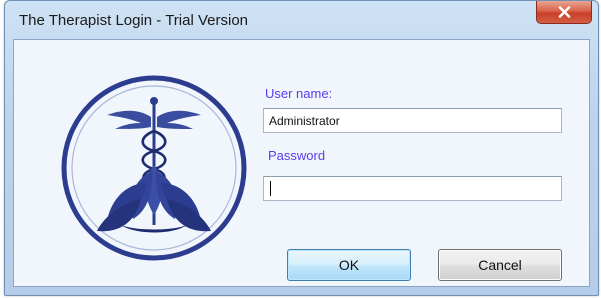 The image size is (601, 298). What do you see at coordinates (412, 120) in the screenshot?
I see `username-input` at bounding box center [412, 120].